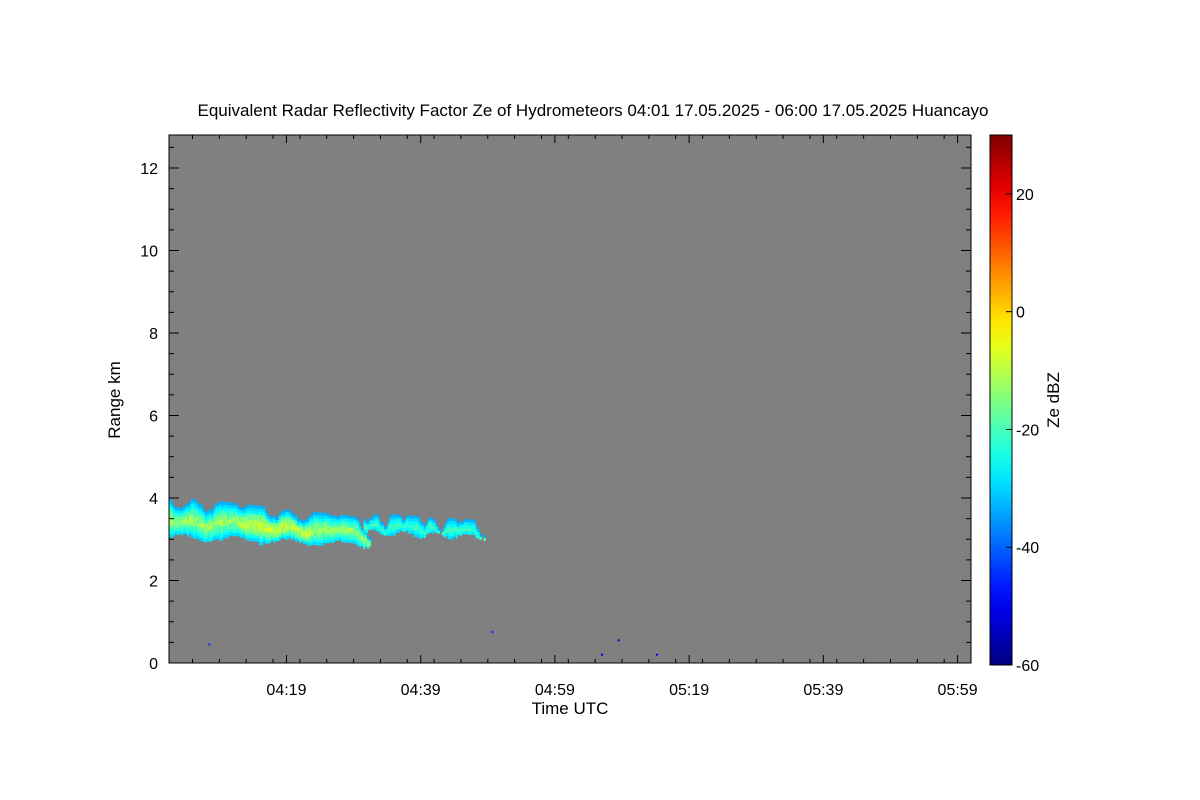 The height and width of the screenshot is (800, 1200). Describe the element at coordinates (492, 632) in the screenshot. I see `speckle-point` at that location.